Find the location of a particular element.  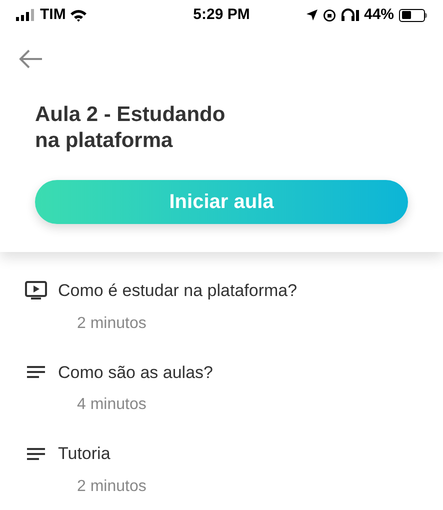

location-arrow-icon is located at coordinates (312, 15).